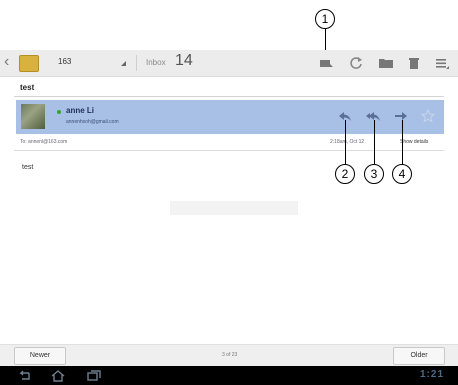 This screenshot has height=385, width=458. I want to click on mark-unread-icon, so click(326, 63).